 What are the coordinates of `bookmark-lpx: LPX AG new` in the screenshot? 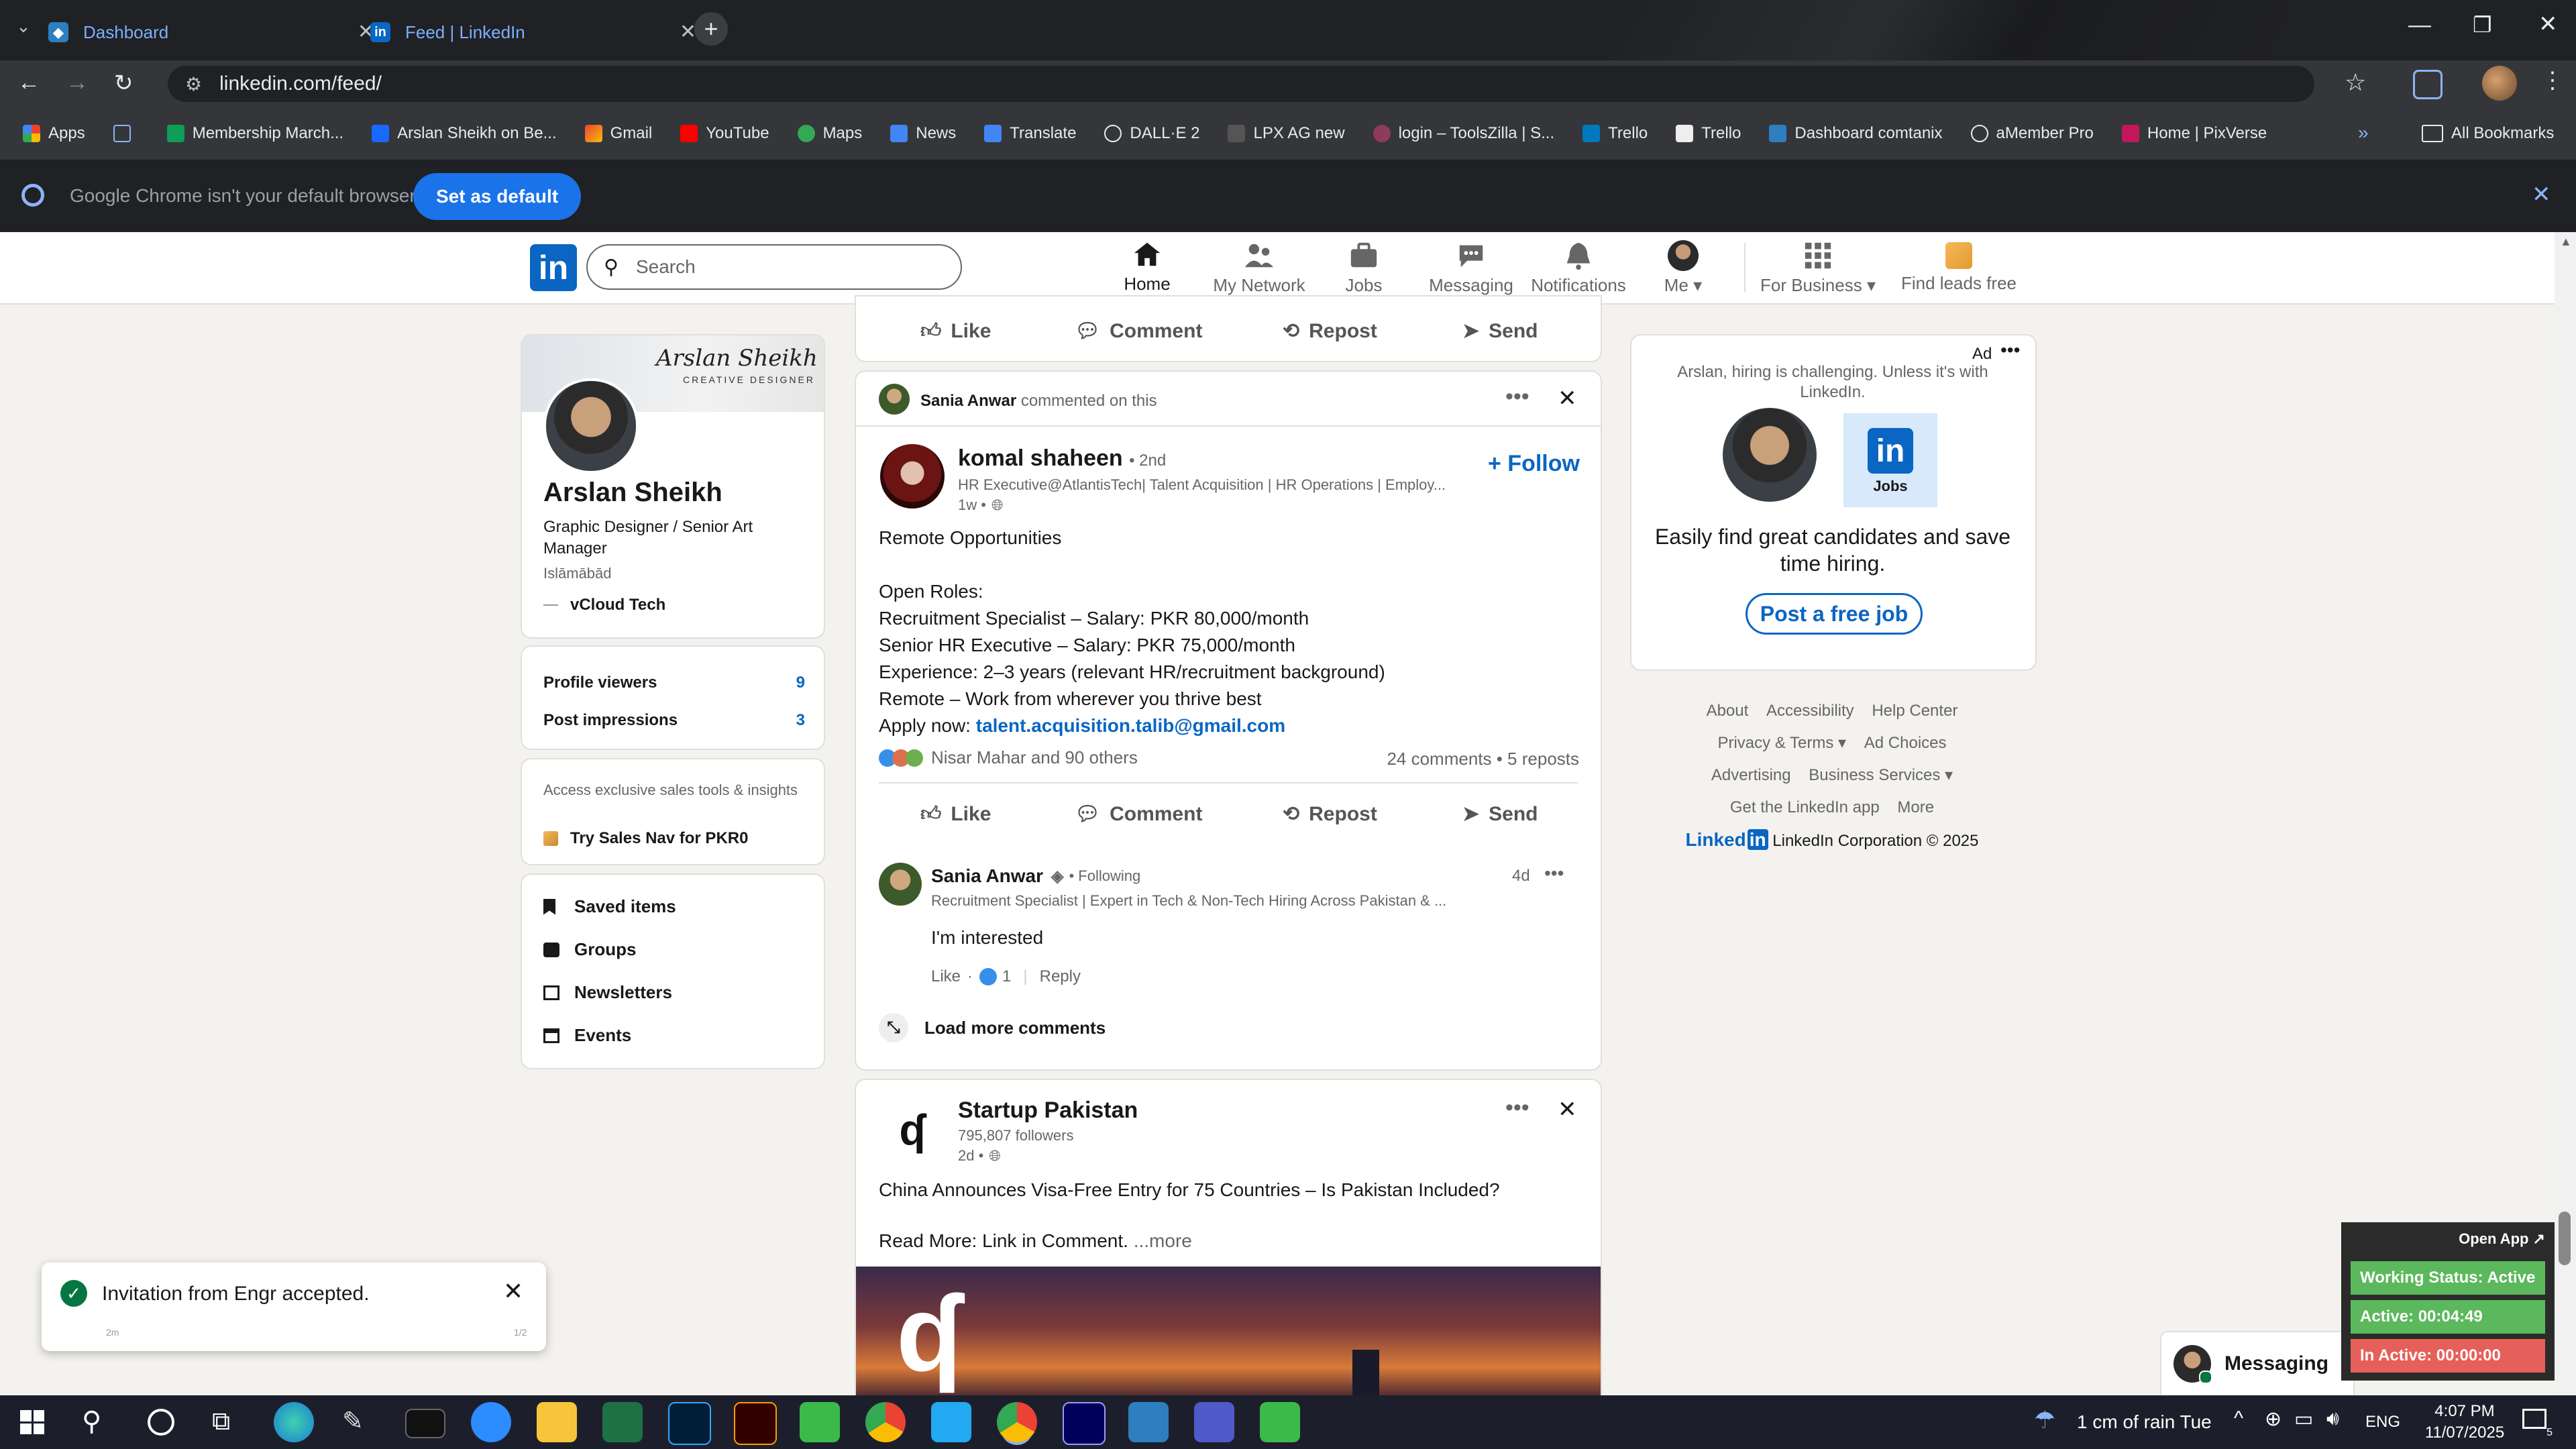 It's located at (1286, 133).